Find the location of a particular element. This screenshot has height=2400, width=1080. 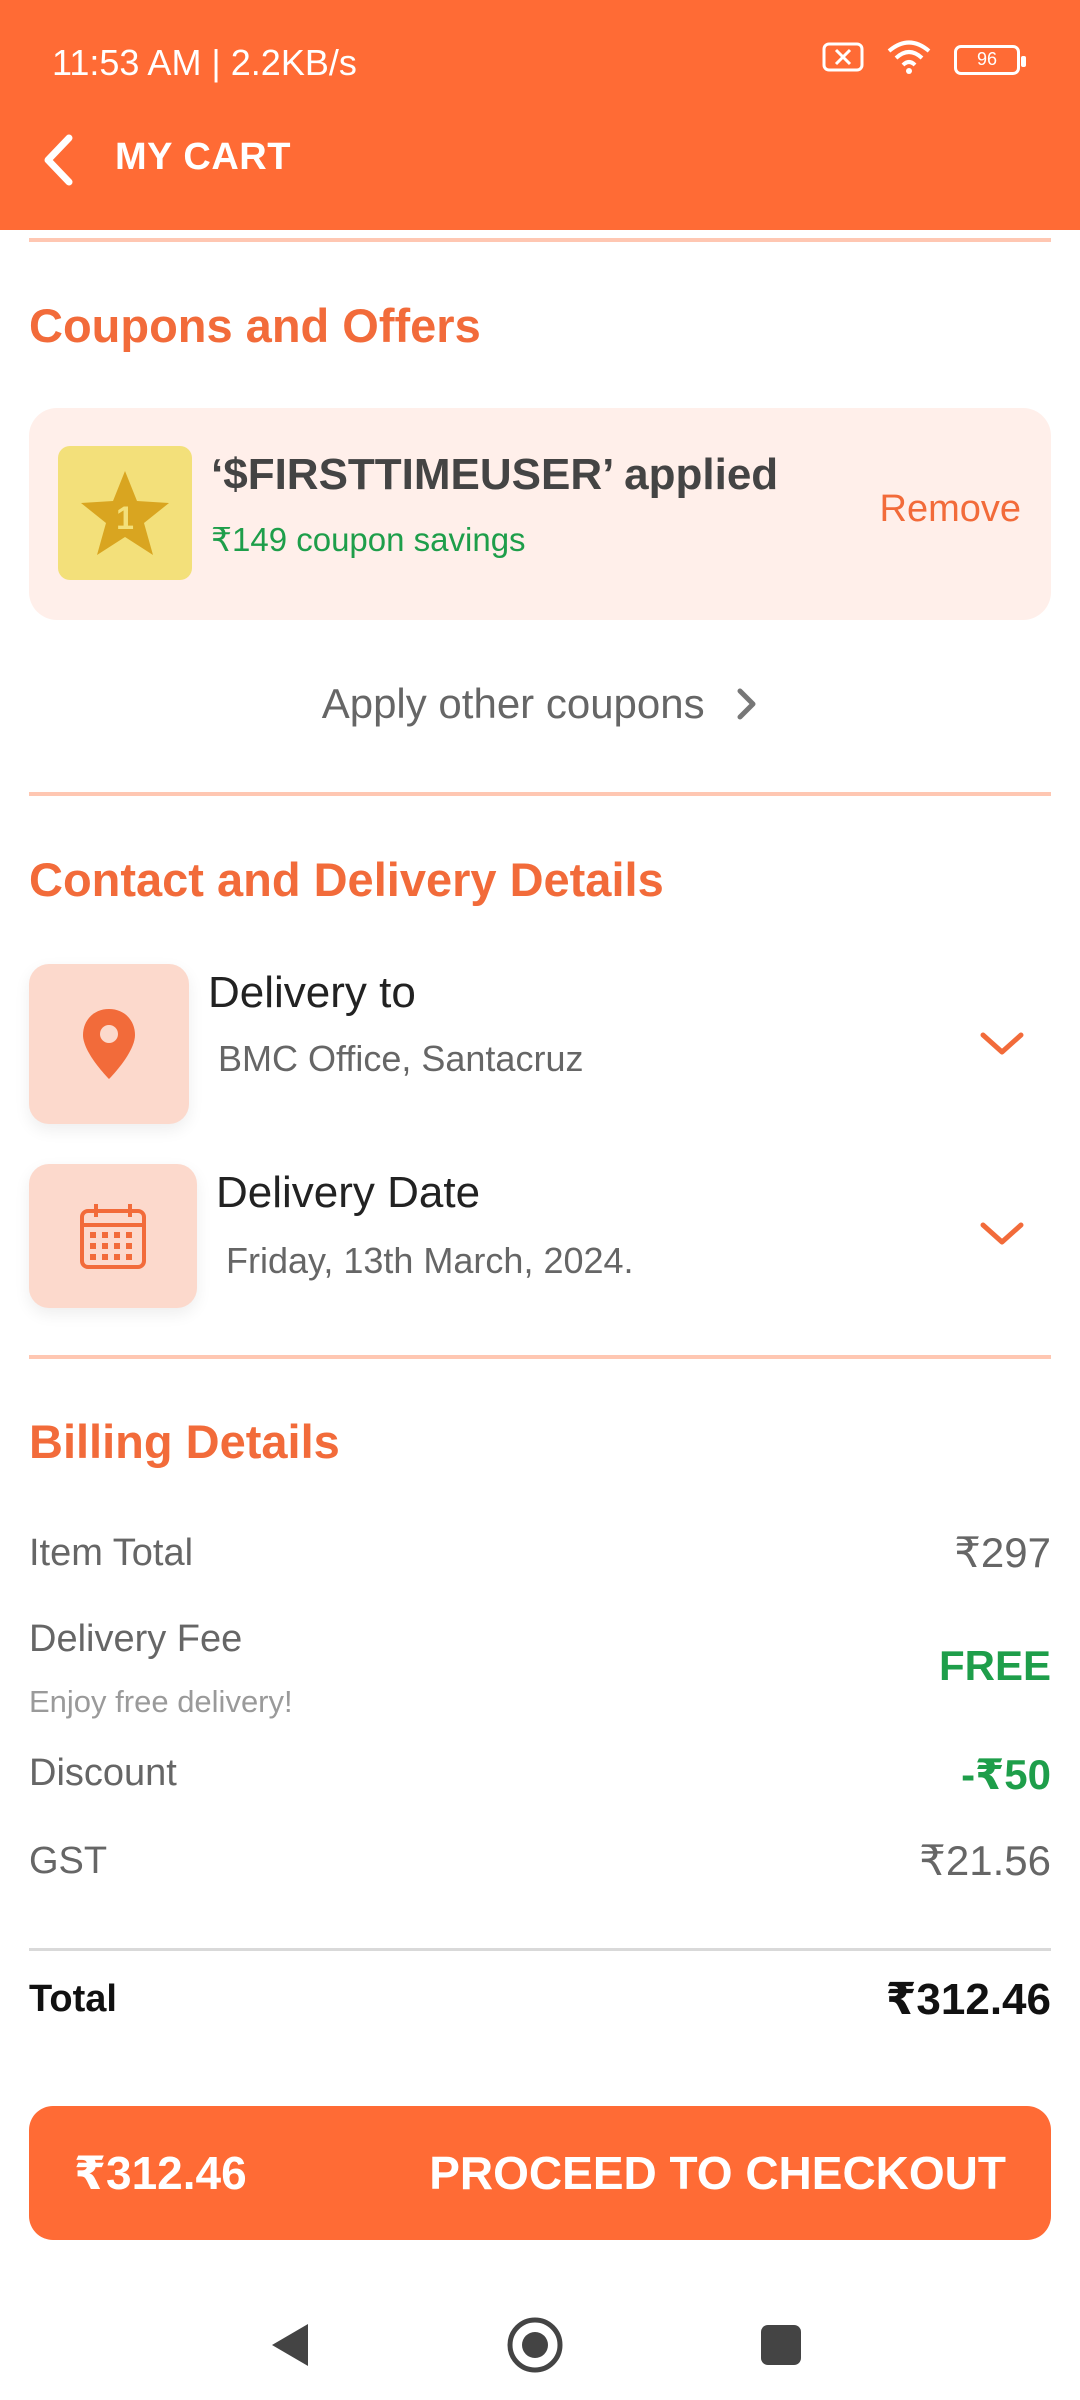

coupon-applied-text: ‘$FIRSTTIMEUSER’ applied is located at coordinates (495, 474).